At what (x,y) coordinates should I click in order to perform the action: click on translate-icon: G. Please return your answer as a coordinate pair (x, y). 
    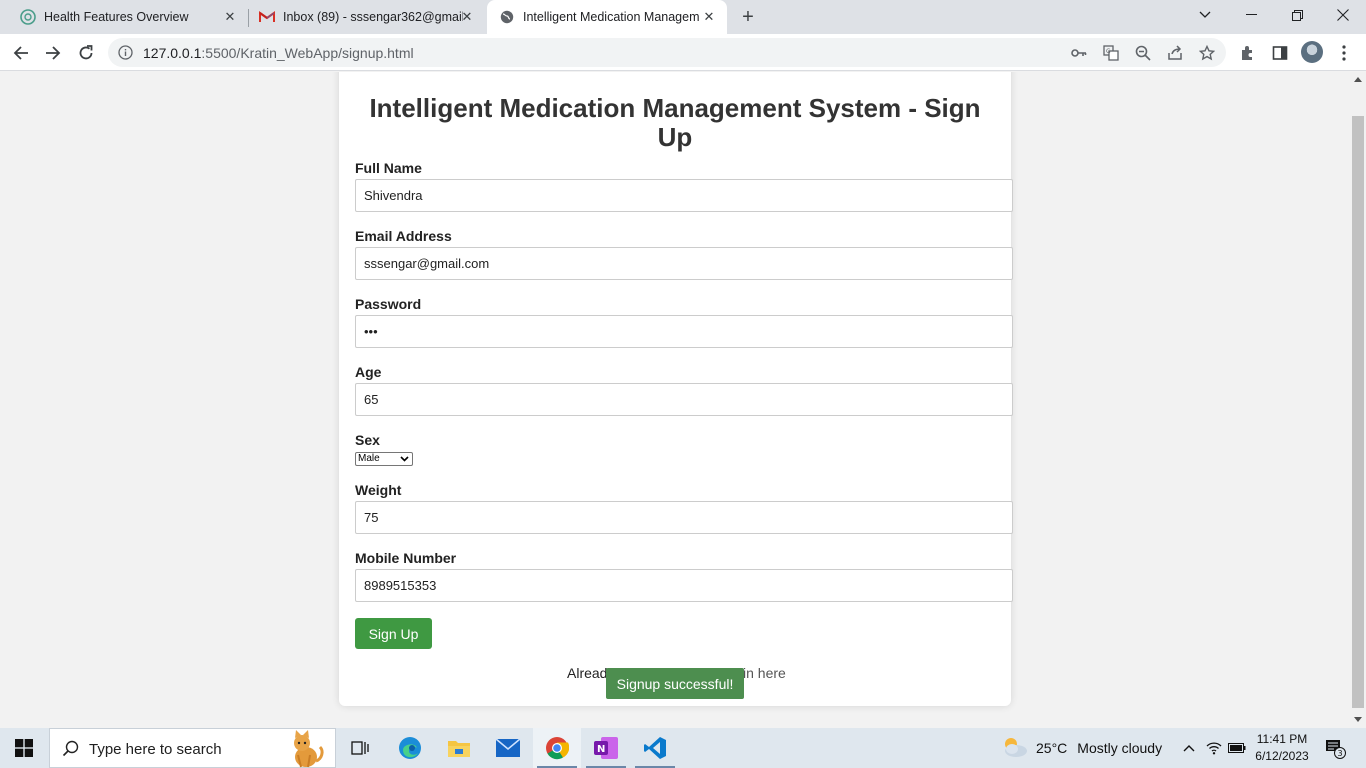
    Looking at the image, I should click on (1111, 53).